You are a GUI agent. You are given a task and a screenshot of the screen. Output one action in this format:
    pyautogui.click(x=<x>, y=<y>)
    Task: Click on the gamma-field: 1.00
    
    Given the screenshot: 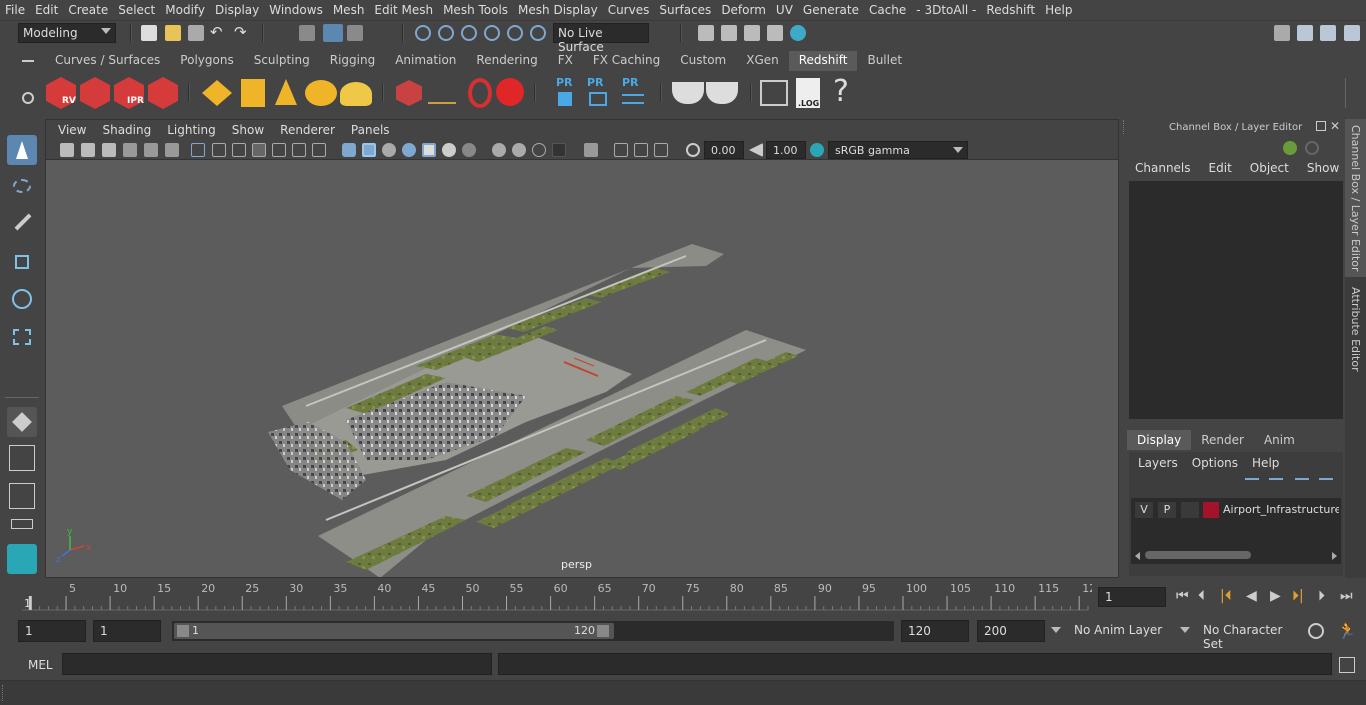 What is the action you would take?
    pyautogui.click(x=786, y=150)
    